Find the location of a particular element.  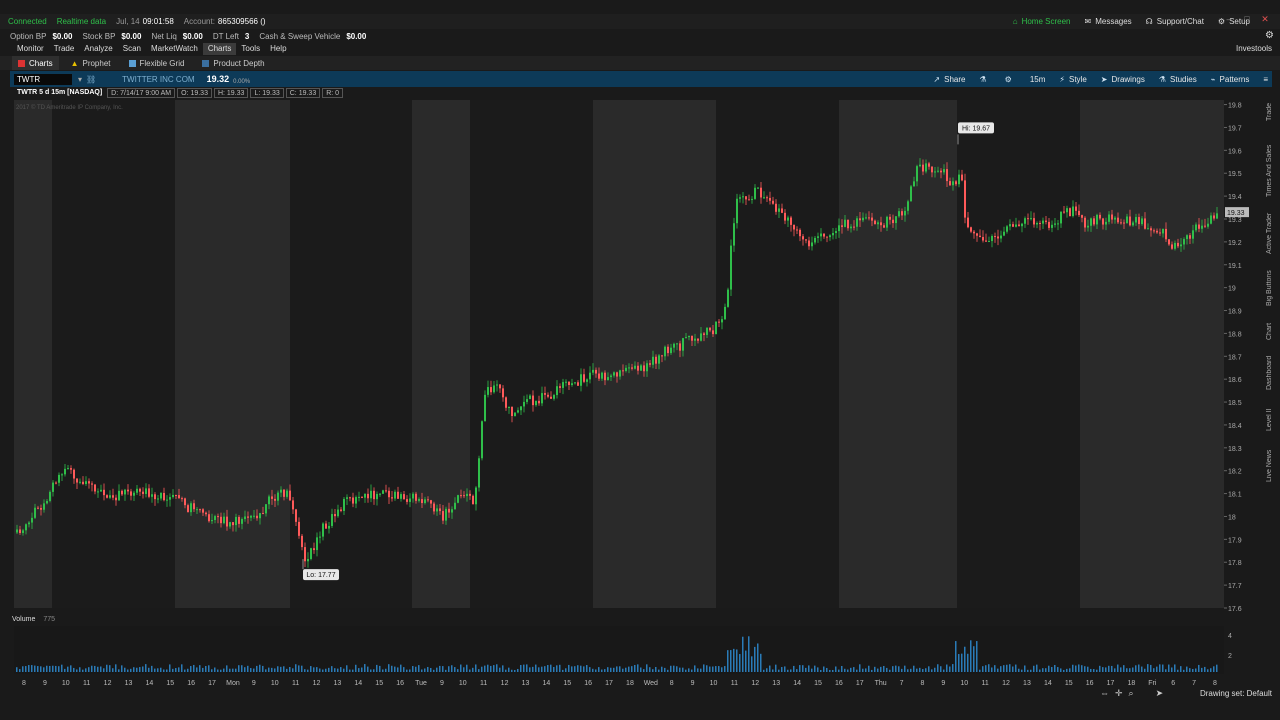

crosshair-icon: ✛ is located at coordinates (1119, 693).